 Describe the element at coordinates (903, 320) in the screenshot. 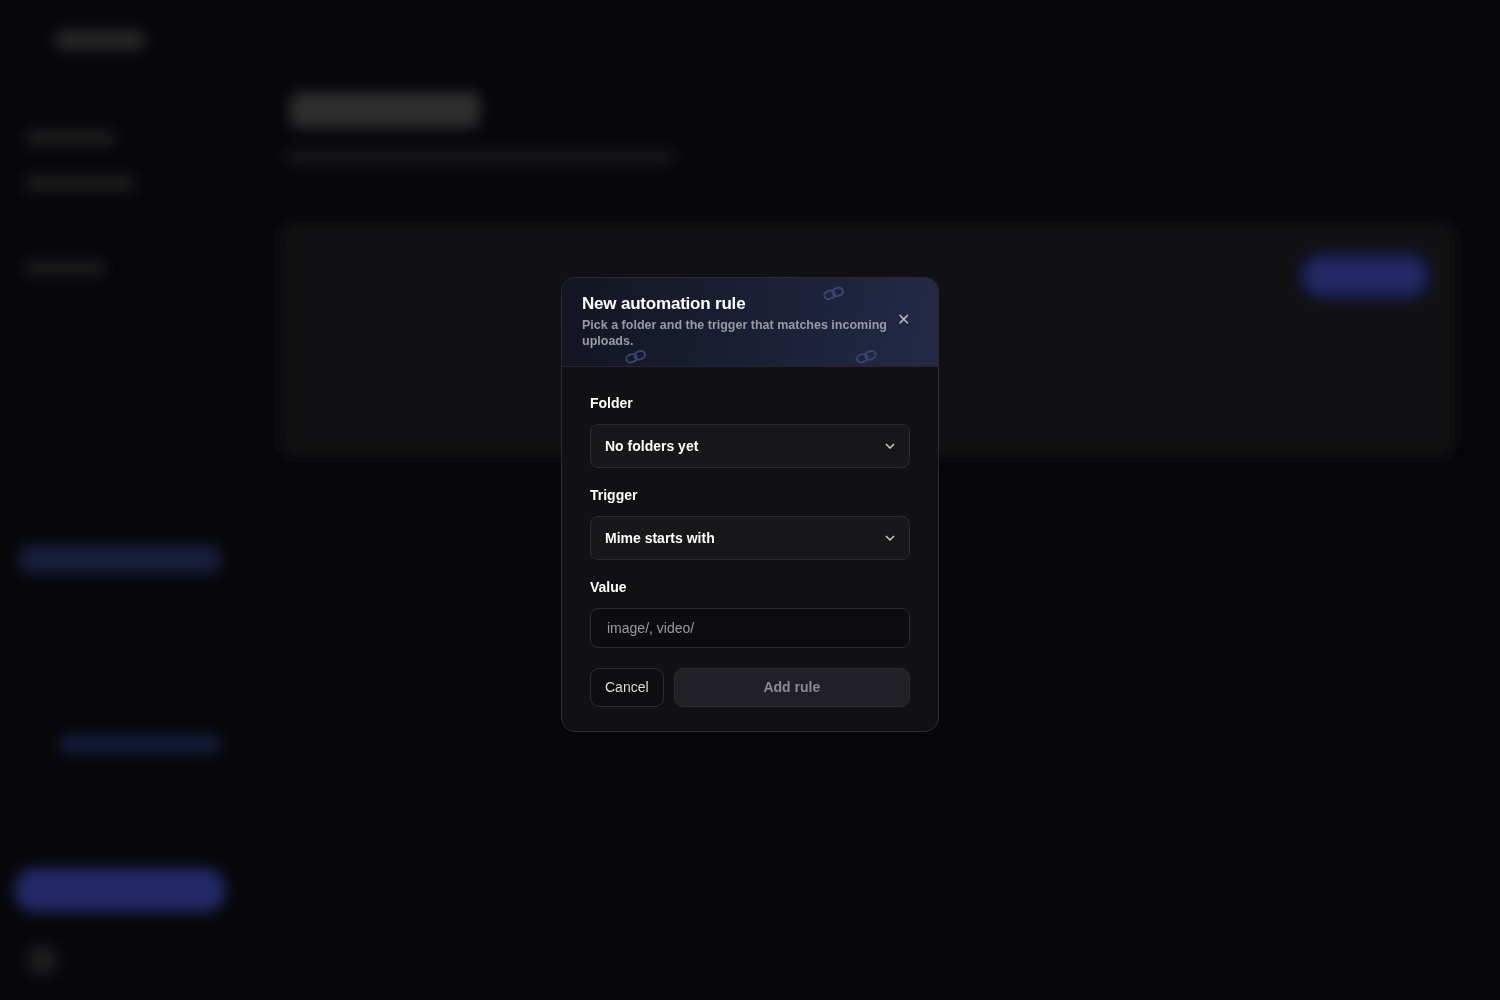

I see `close-button: ✕` at that location.